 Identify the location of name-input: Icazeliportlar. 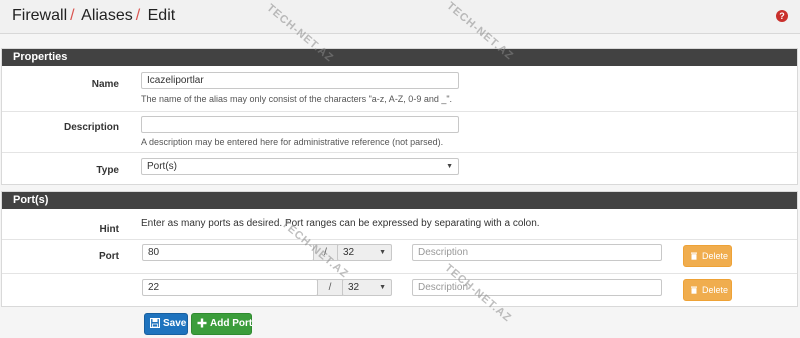
(300, 80).